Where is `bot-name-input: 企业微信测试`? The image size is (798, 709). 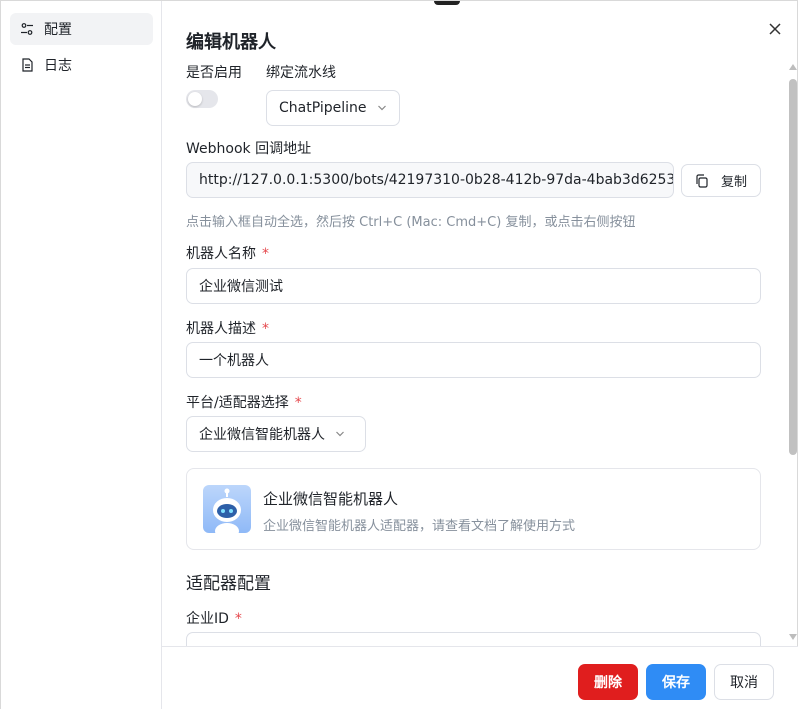 bot-name-input: 企业微信测试 is located at coordinates (473, 286).